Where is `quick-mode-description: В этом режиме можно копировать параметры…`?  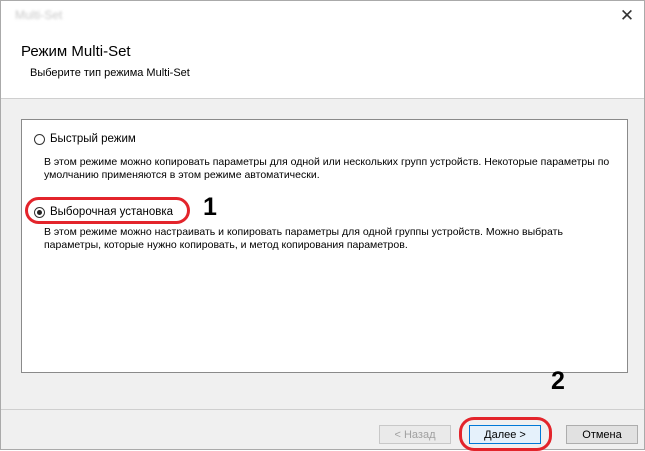
quick-mode-description: В этом режиме можно копировать параметры… is located at coordinates (327, 168).